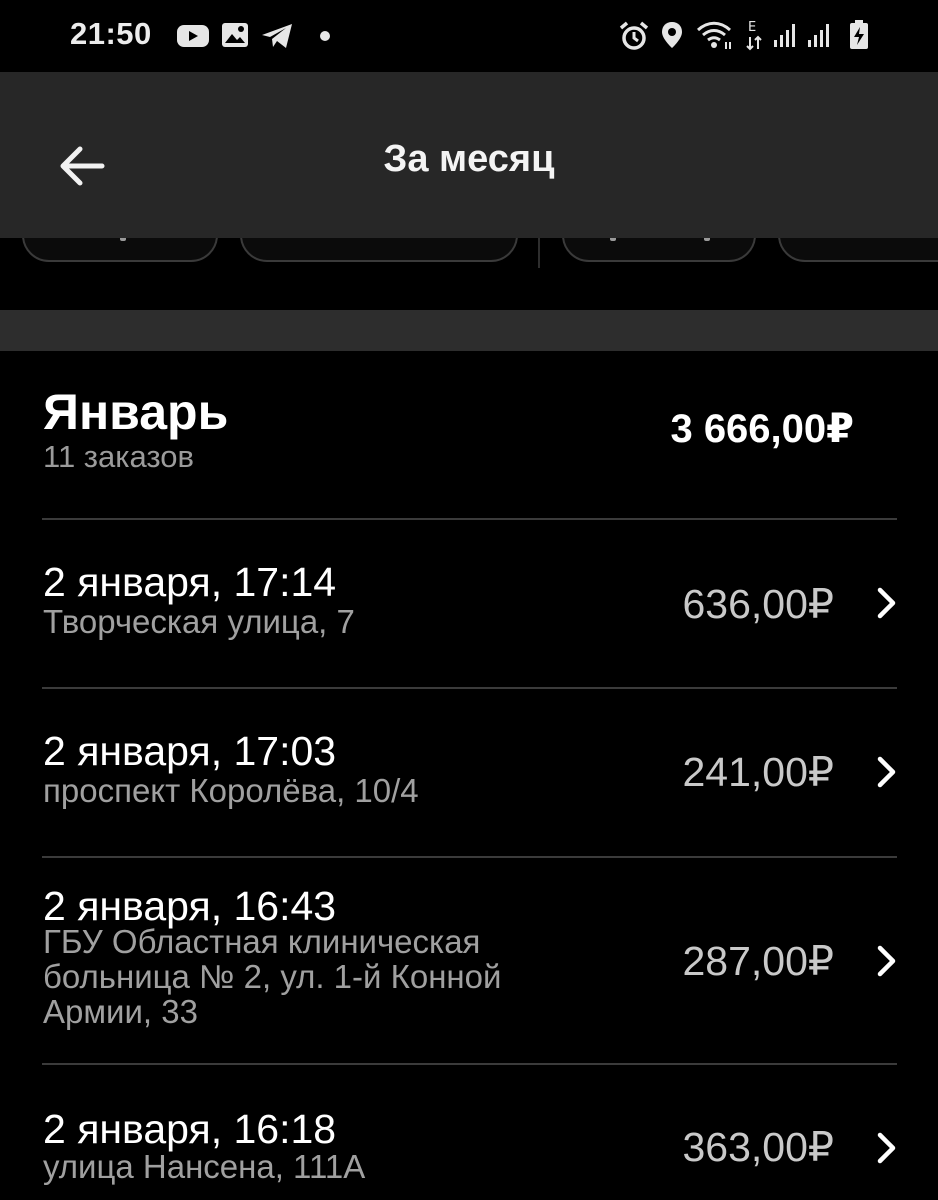 Image resolution: width=938 pixels, height=1200 pixels. Describe the element at coordinates (190, 582) in the screenshot. I see `order-date: 2 января, 17:14` at that location.